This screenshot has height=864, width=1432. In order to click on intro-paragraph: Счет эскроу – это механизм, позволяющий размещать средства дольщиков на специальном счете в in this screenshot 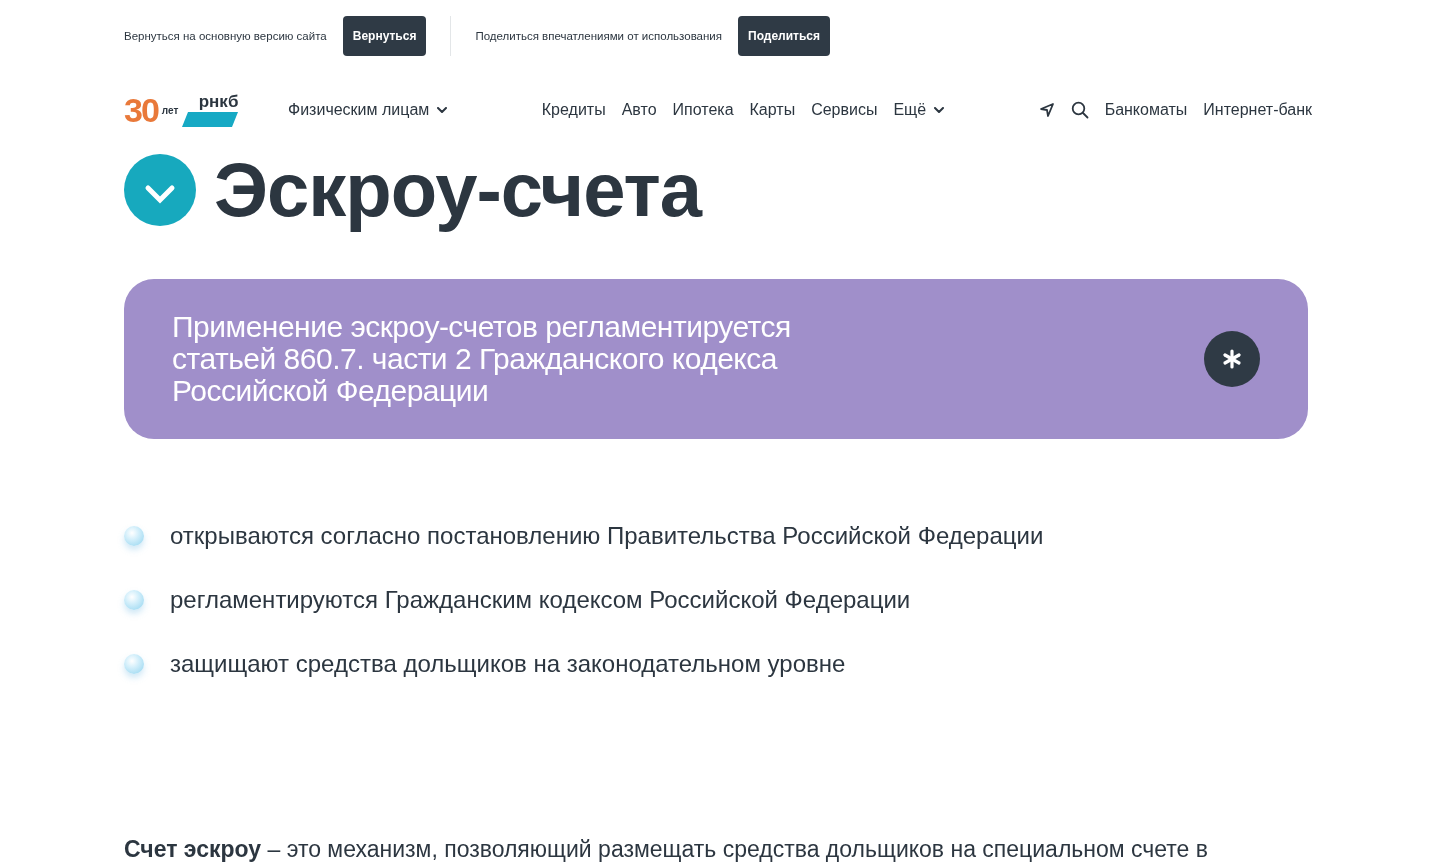, I will do `click(666, 849)`.